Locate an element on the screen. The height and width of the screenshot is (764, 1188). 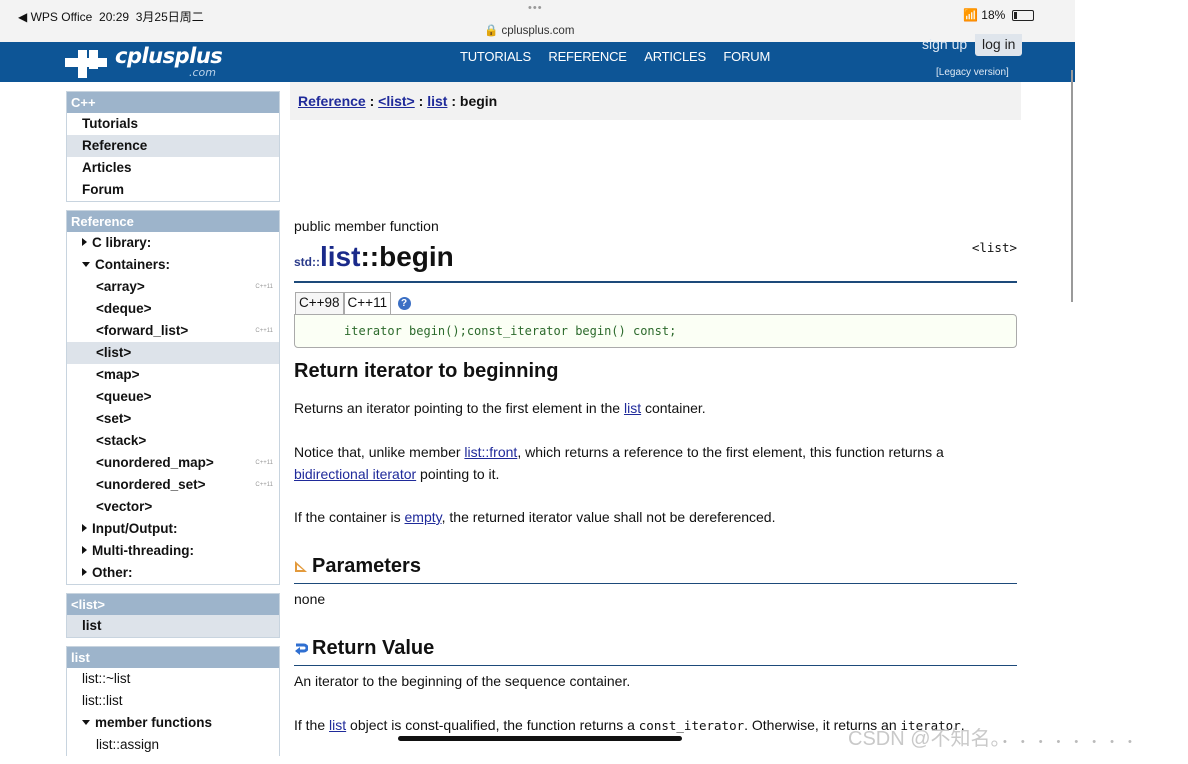
back-to-app: ◀ WPS Office is located at coordinates (55, 17).